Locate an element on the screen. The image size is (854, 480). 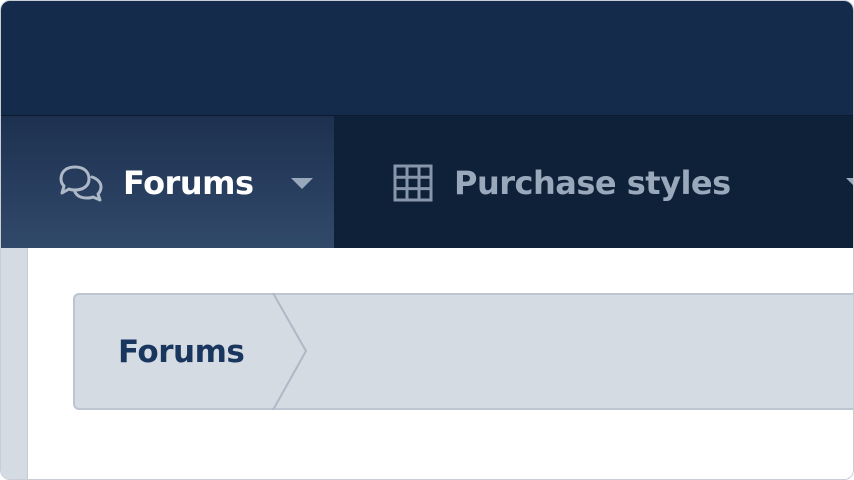
nav-tab-label: Purchase styles is located at coordinates (592, 182).